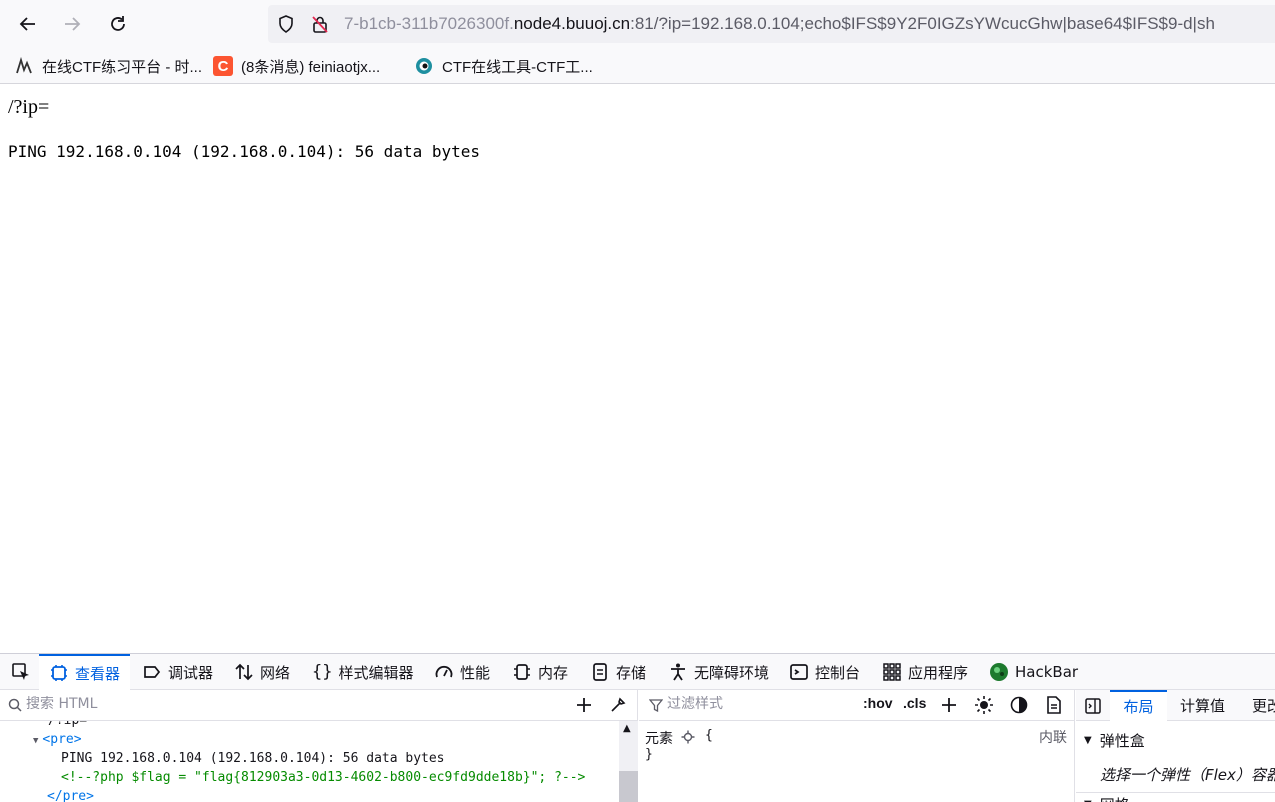 The width and height of the screenshot is (1275, 802). I want to click on add-rule-icon, so click(949, 705).